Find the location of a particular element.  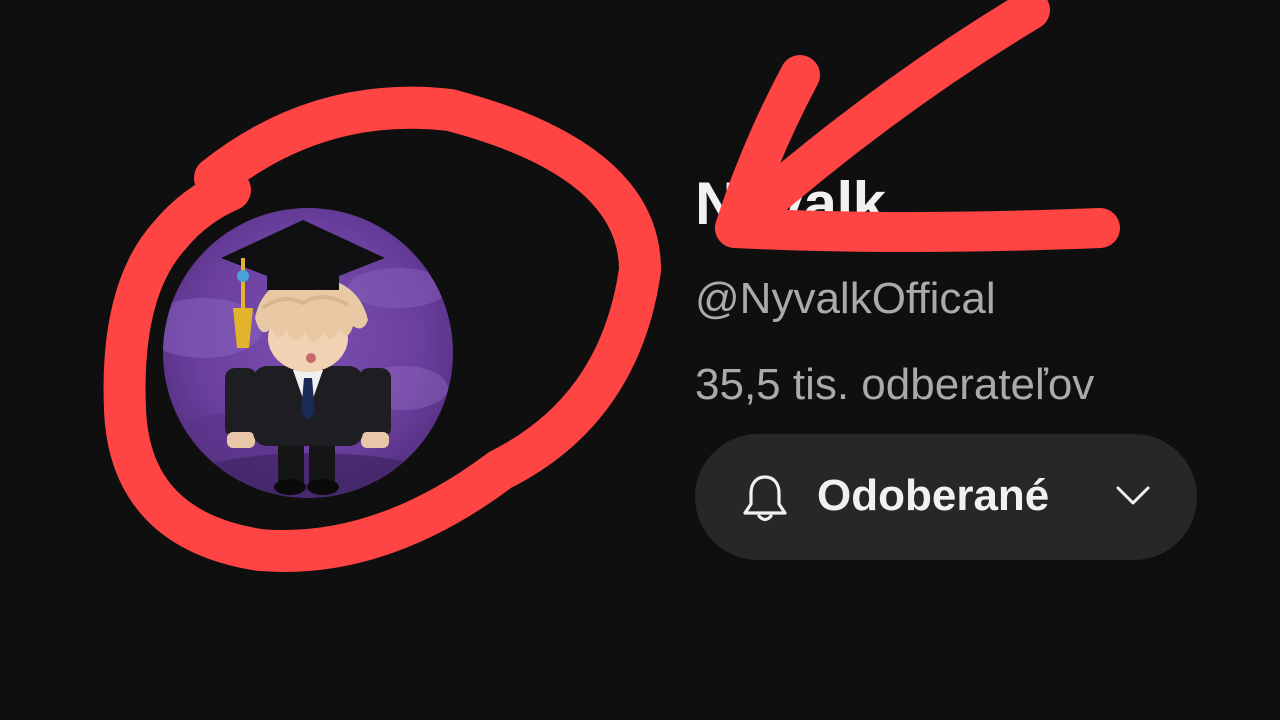

chevron-down-icon is located at coordinates (1133, 496).